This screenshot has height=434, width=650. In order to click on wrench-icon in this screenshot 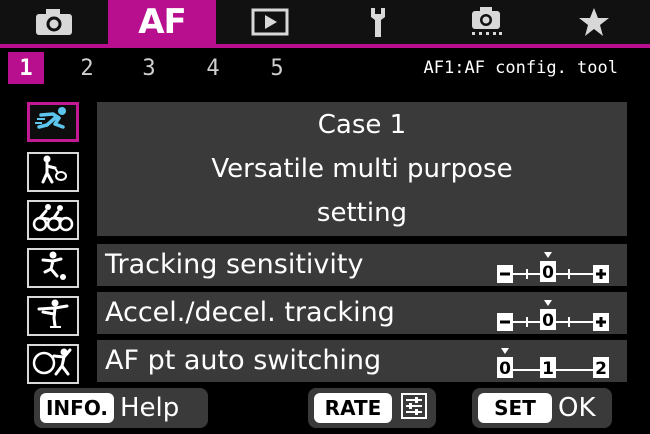, I will do `click(378, 22)`.